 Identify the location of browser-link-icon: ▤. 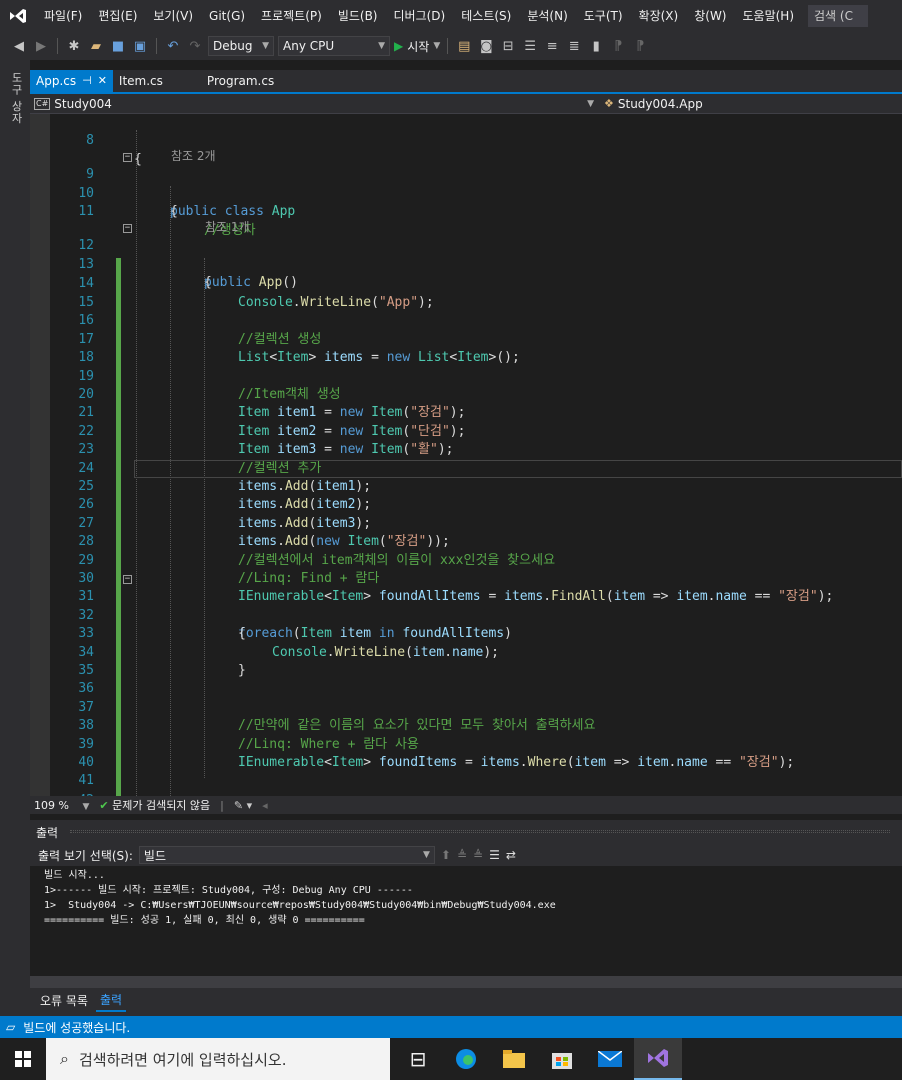
(464, 46).